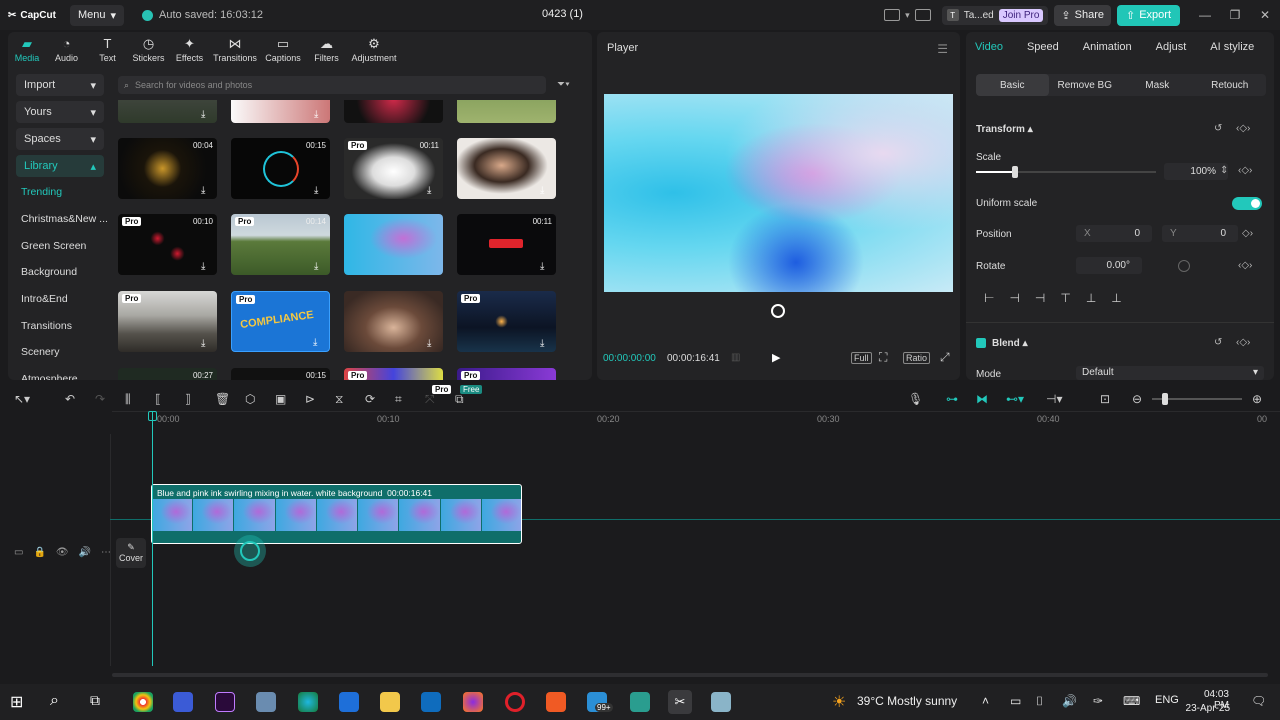  What do you see at coordinates (1205, 15) in the screenshot?
I see `minimize-icon: —` at bounding box center [1205, 15].